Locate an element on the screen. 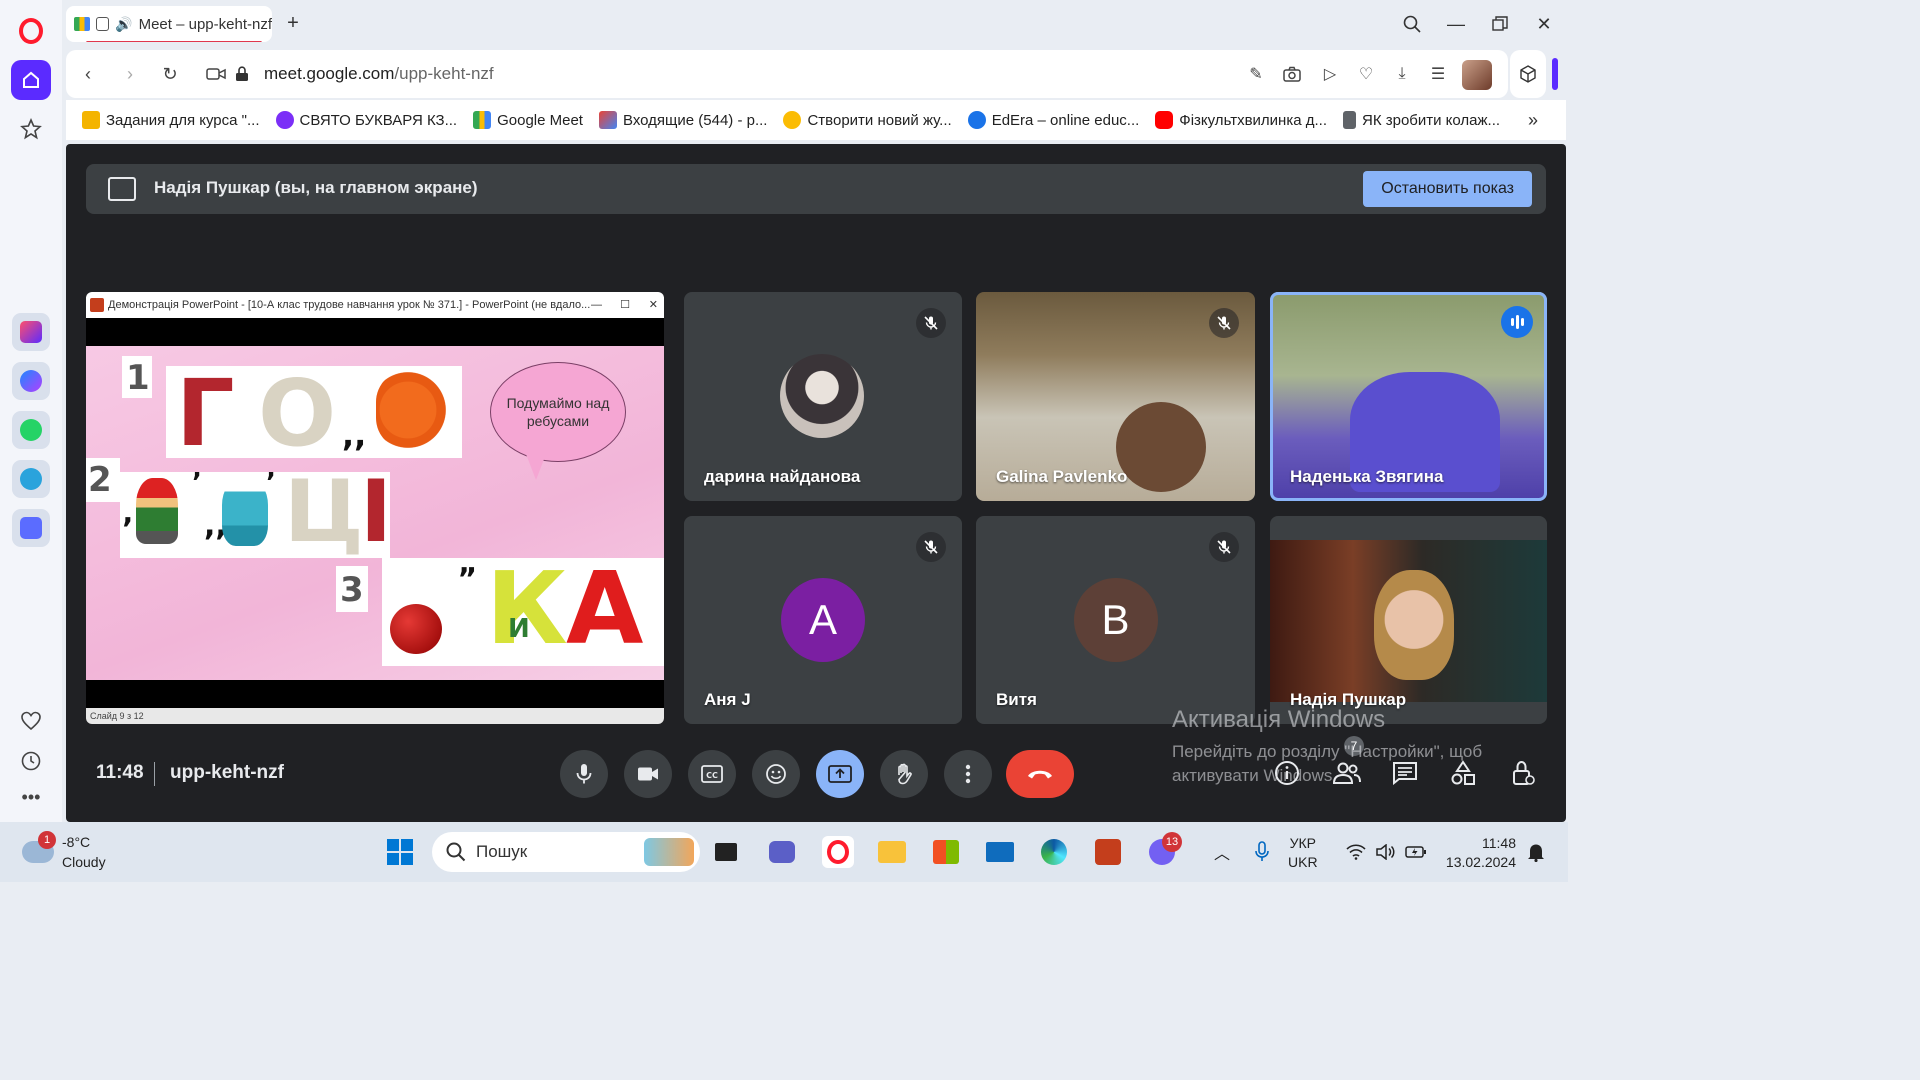 The image size is (1920, 1080). task-view-icon is located at coordinates (726, 852).